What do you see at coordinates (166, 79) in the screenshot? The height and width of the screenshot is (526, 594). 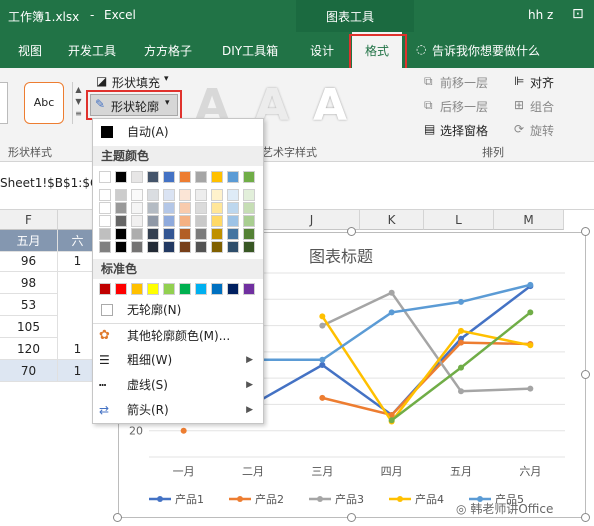 I see `shape-fill-dropdown-icon: ▾` at bounding box center [166, 79].